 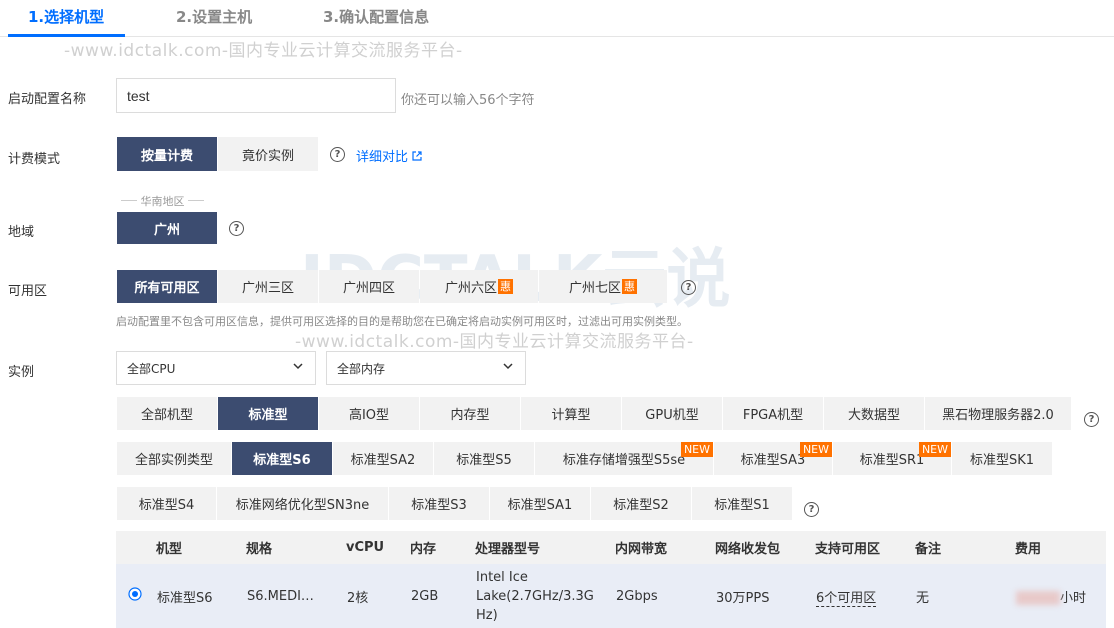 What do you see at coordinates (439, 503) in the screenshot?
I see `type-s3: 标准型S3` at bounding box center [439, 503].